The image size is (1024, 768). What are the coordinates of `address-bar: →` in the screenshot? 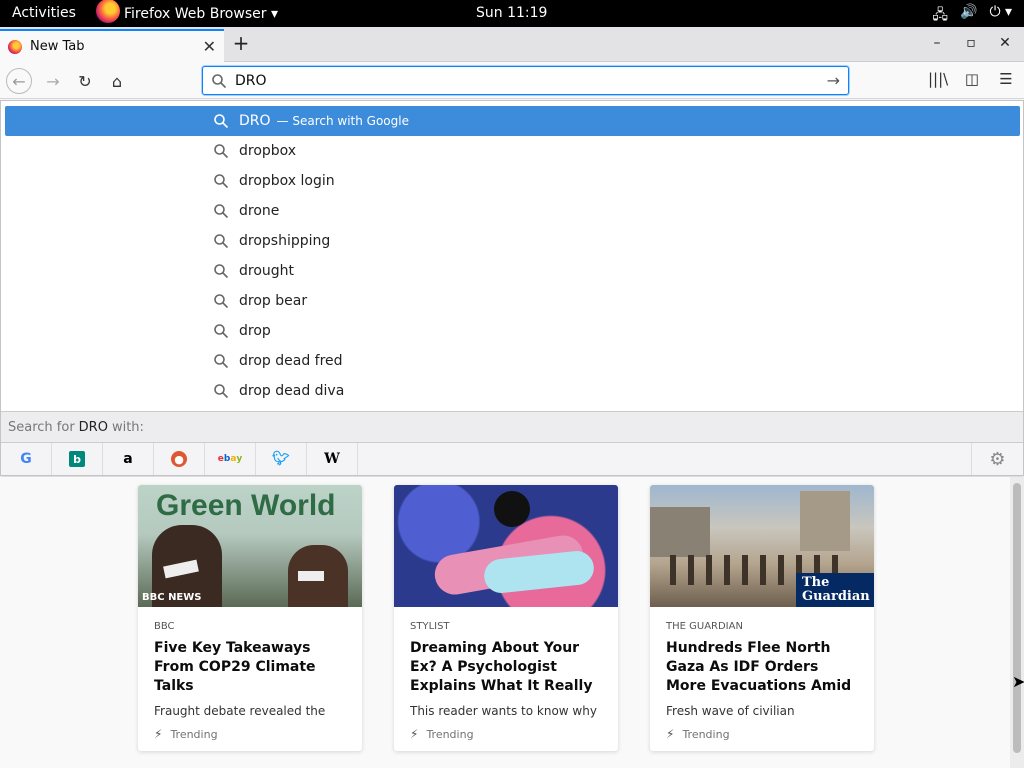 It's located at (525, 80).